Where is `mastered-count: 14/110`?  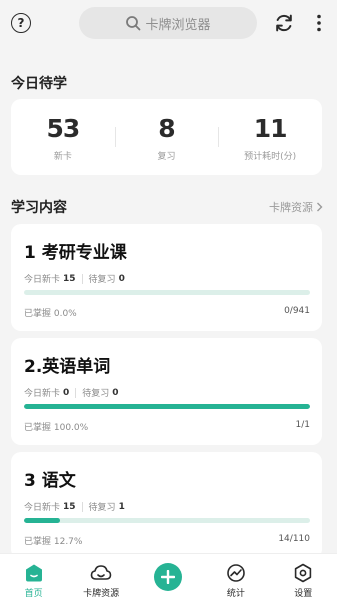 mastered-count: 14/110 is located at coordinates (294, 539).